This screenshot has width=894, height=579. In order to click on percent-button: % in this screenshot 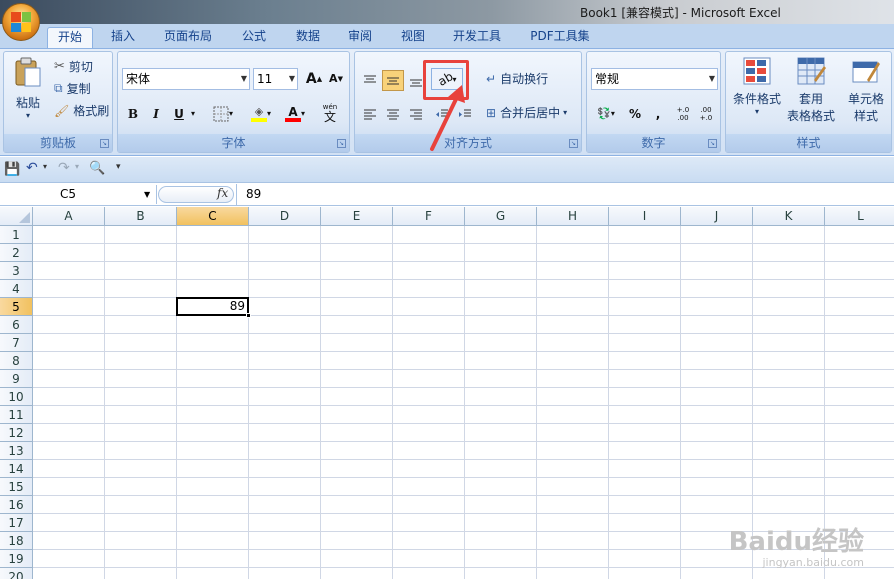, I will do `click(635, 113)`.